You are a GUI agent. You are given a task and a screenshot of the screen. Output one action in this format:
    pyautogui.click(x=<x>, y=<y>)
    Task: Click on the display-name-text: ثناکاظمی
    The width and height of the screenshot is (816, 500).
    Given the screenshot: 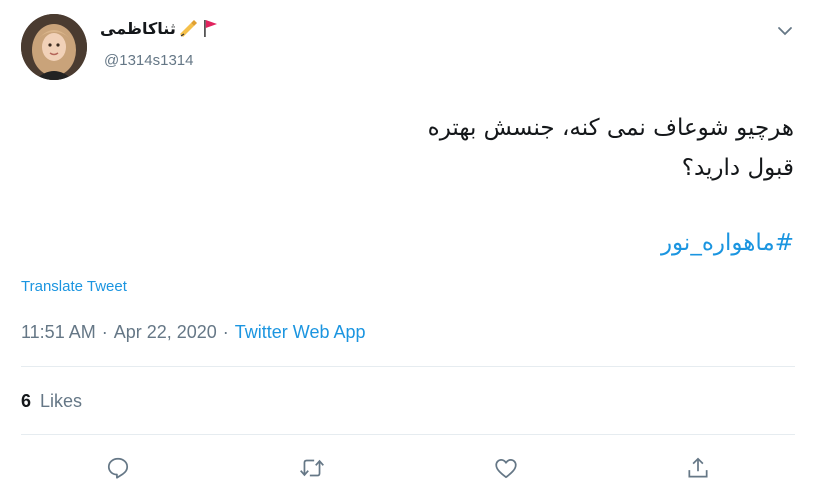 What is the action you would take?
    pyautogui.click(x=138, y=28)
    